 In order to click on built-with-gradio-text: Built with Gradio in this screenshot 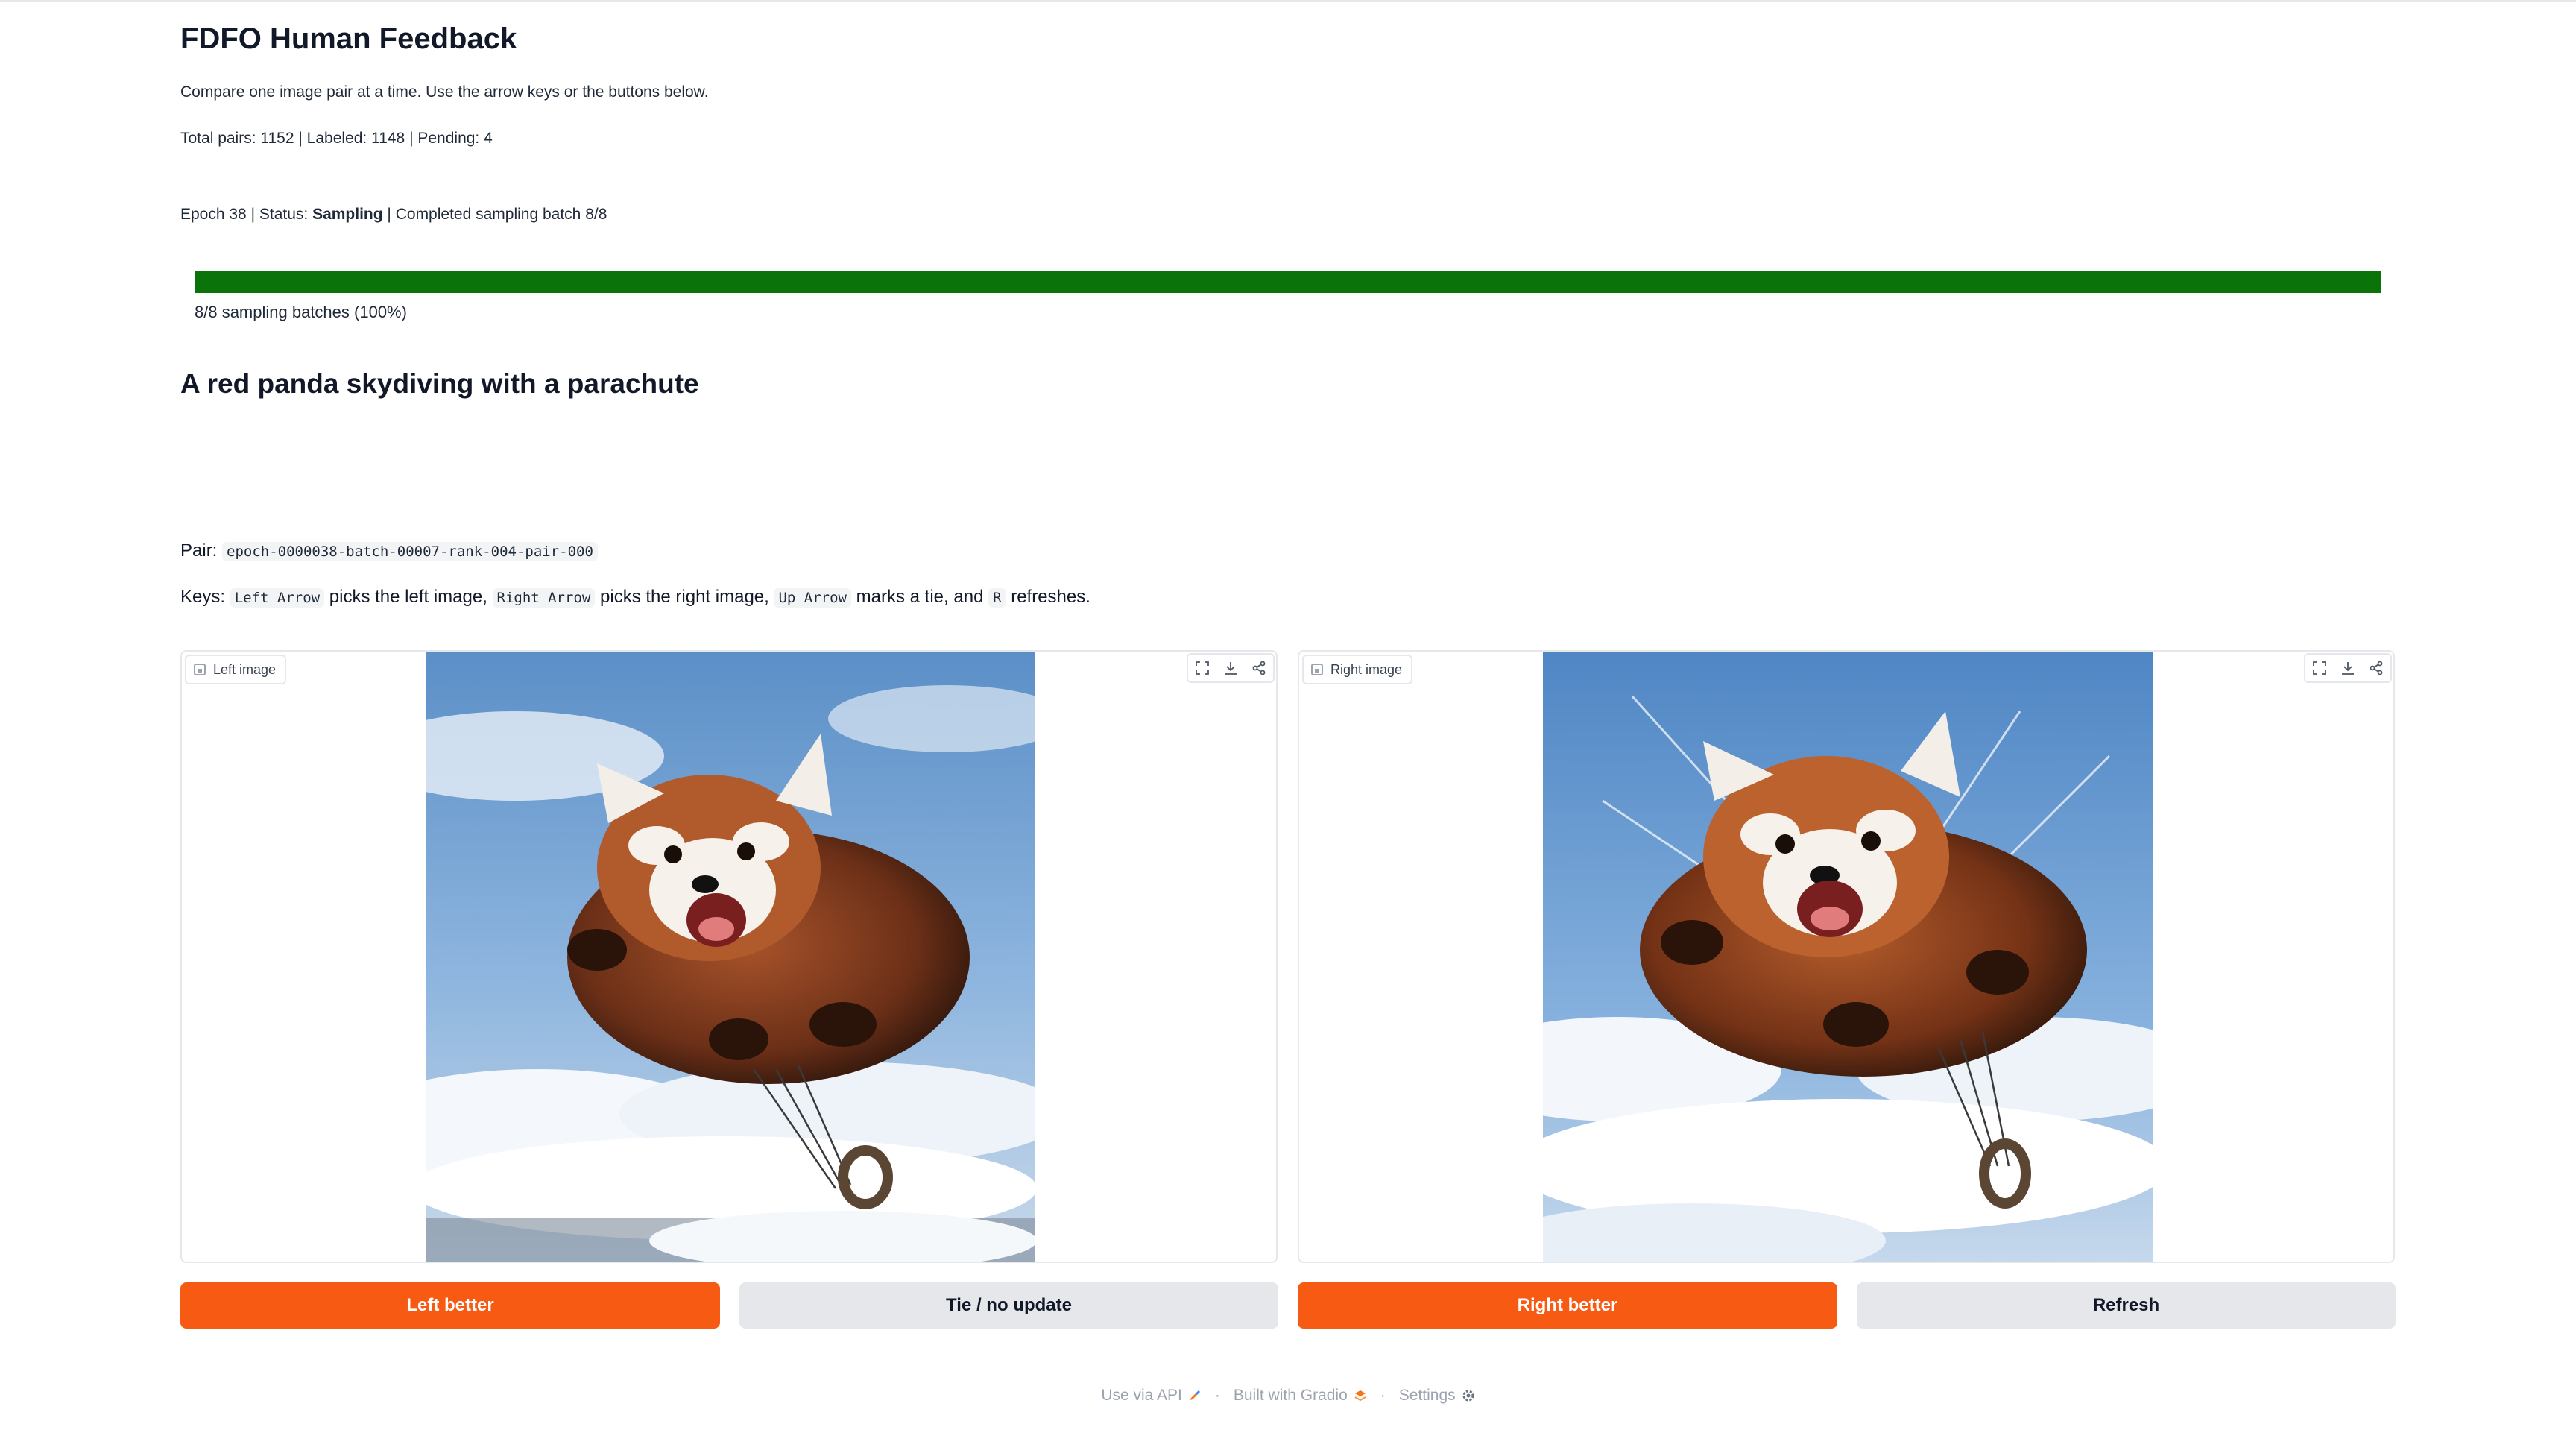, I will do `click(1290, 1395)`.